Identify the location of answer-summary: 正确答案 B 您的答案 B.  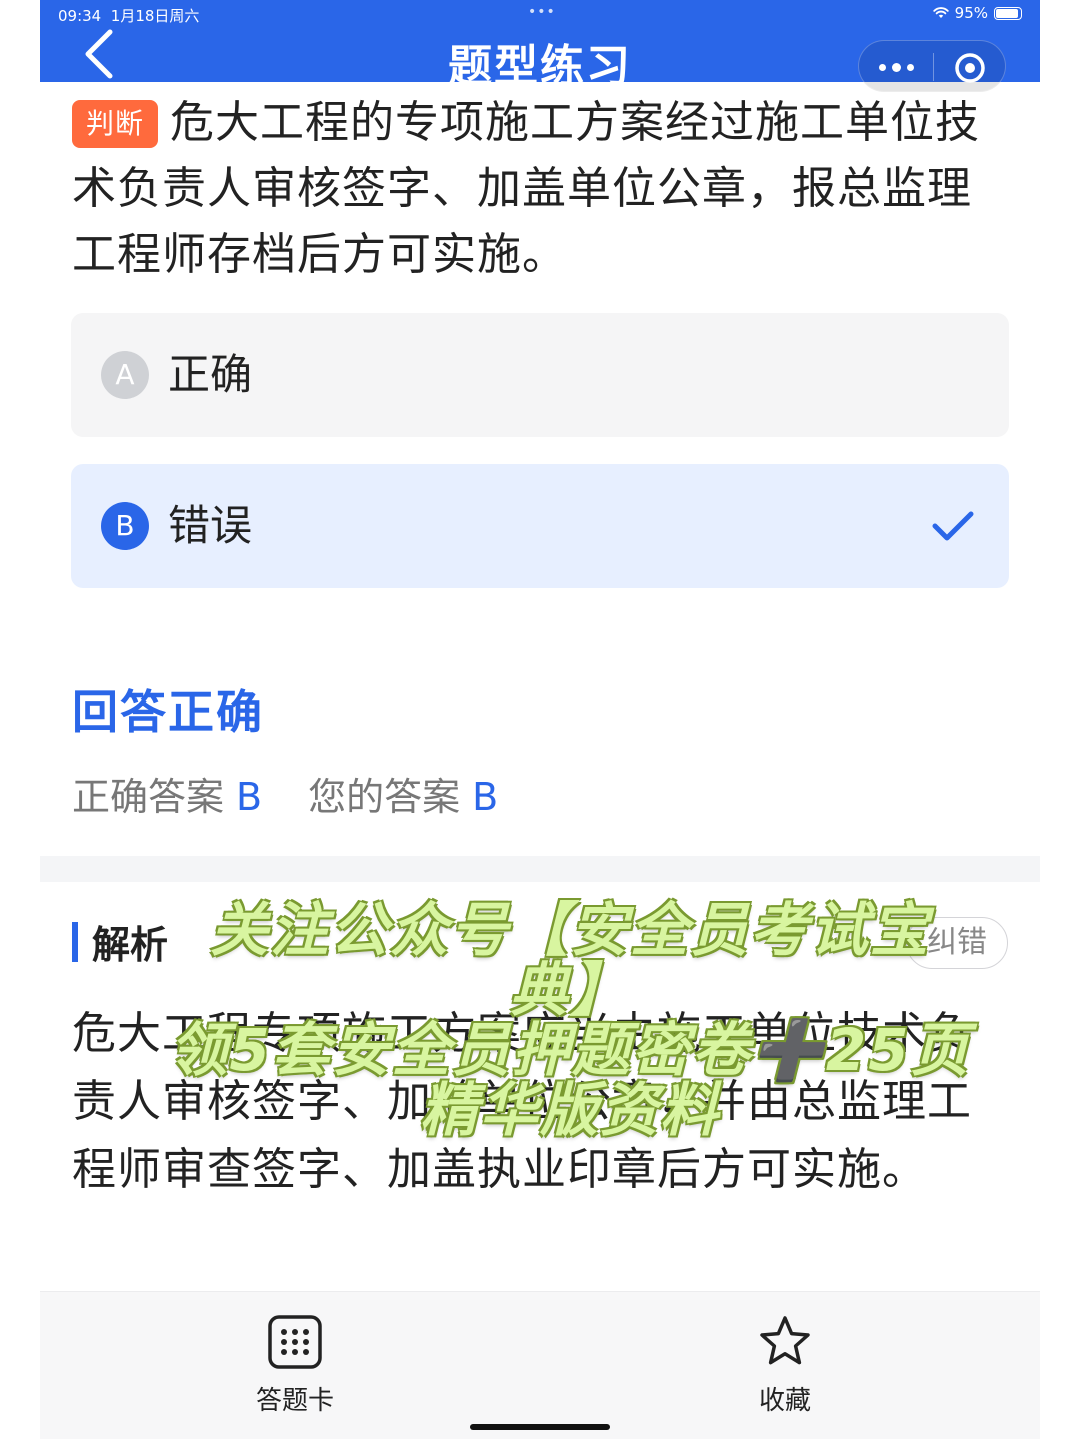
(285, 793).